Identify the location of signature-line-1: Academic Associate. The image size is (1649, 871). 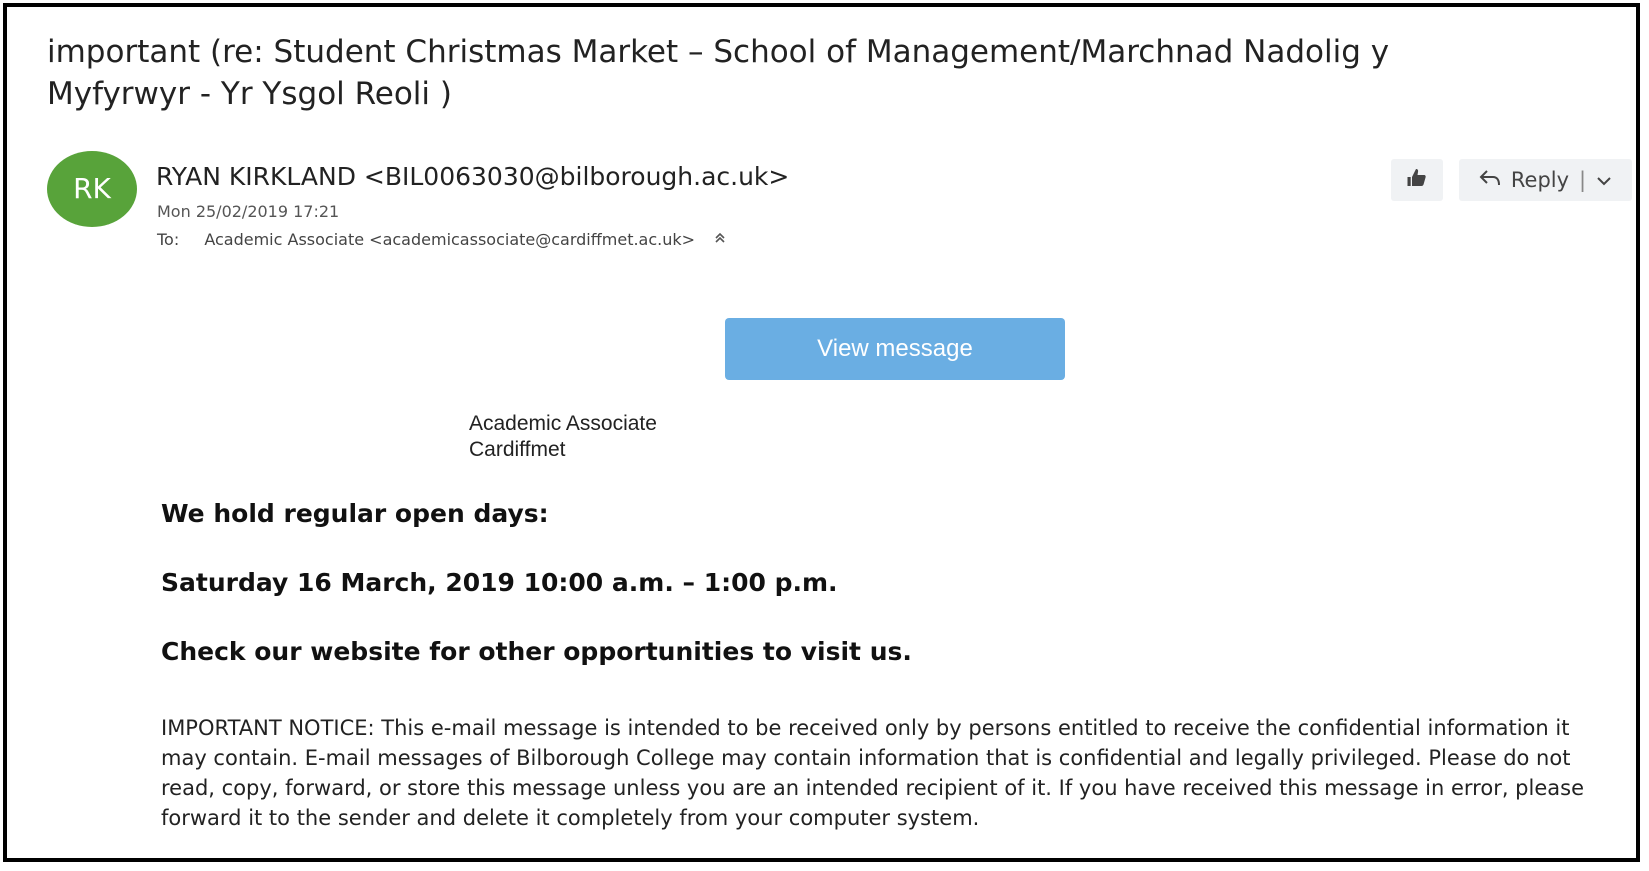
(563, 423).